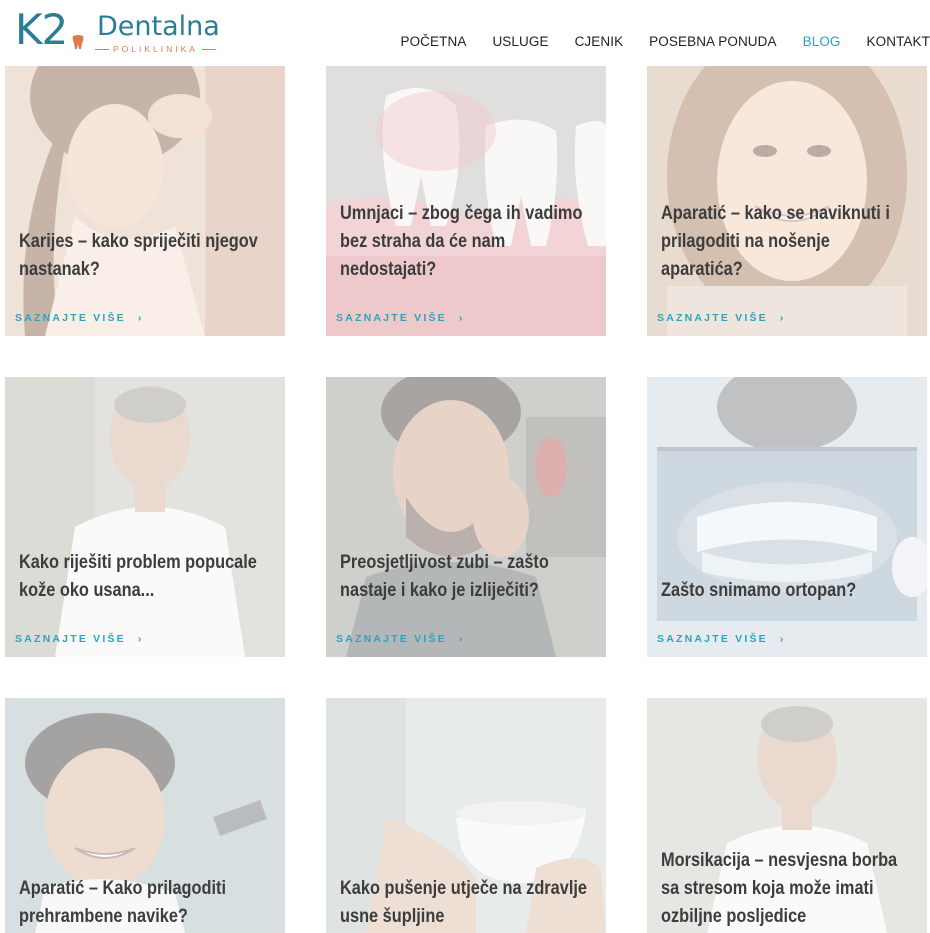 This screenshot has height=933, width=930. I want to click on nav-item-posebna-ponuda: POSEBNA PONUDA, so click(712, 42).